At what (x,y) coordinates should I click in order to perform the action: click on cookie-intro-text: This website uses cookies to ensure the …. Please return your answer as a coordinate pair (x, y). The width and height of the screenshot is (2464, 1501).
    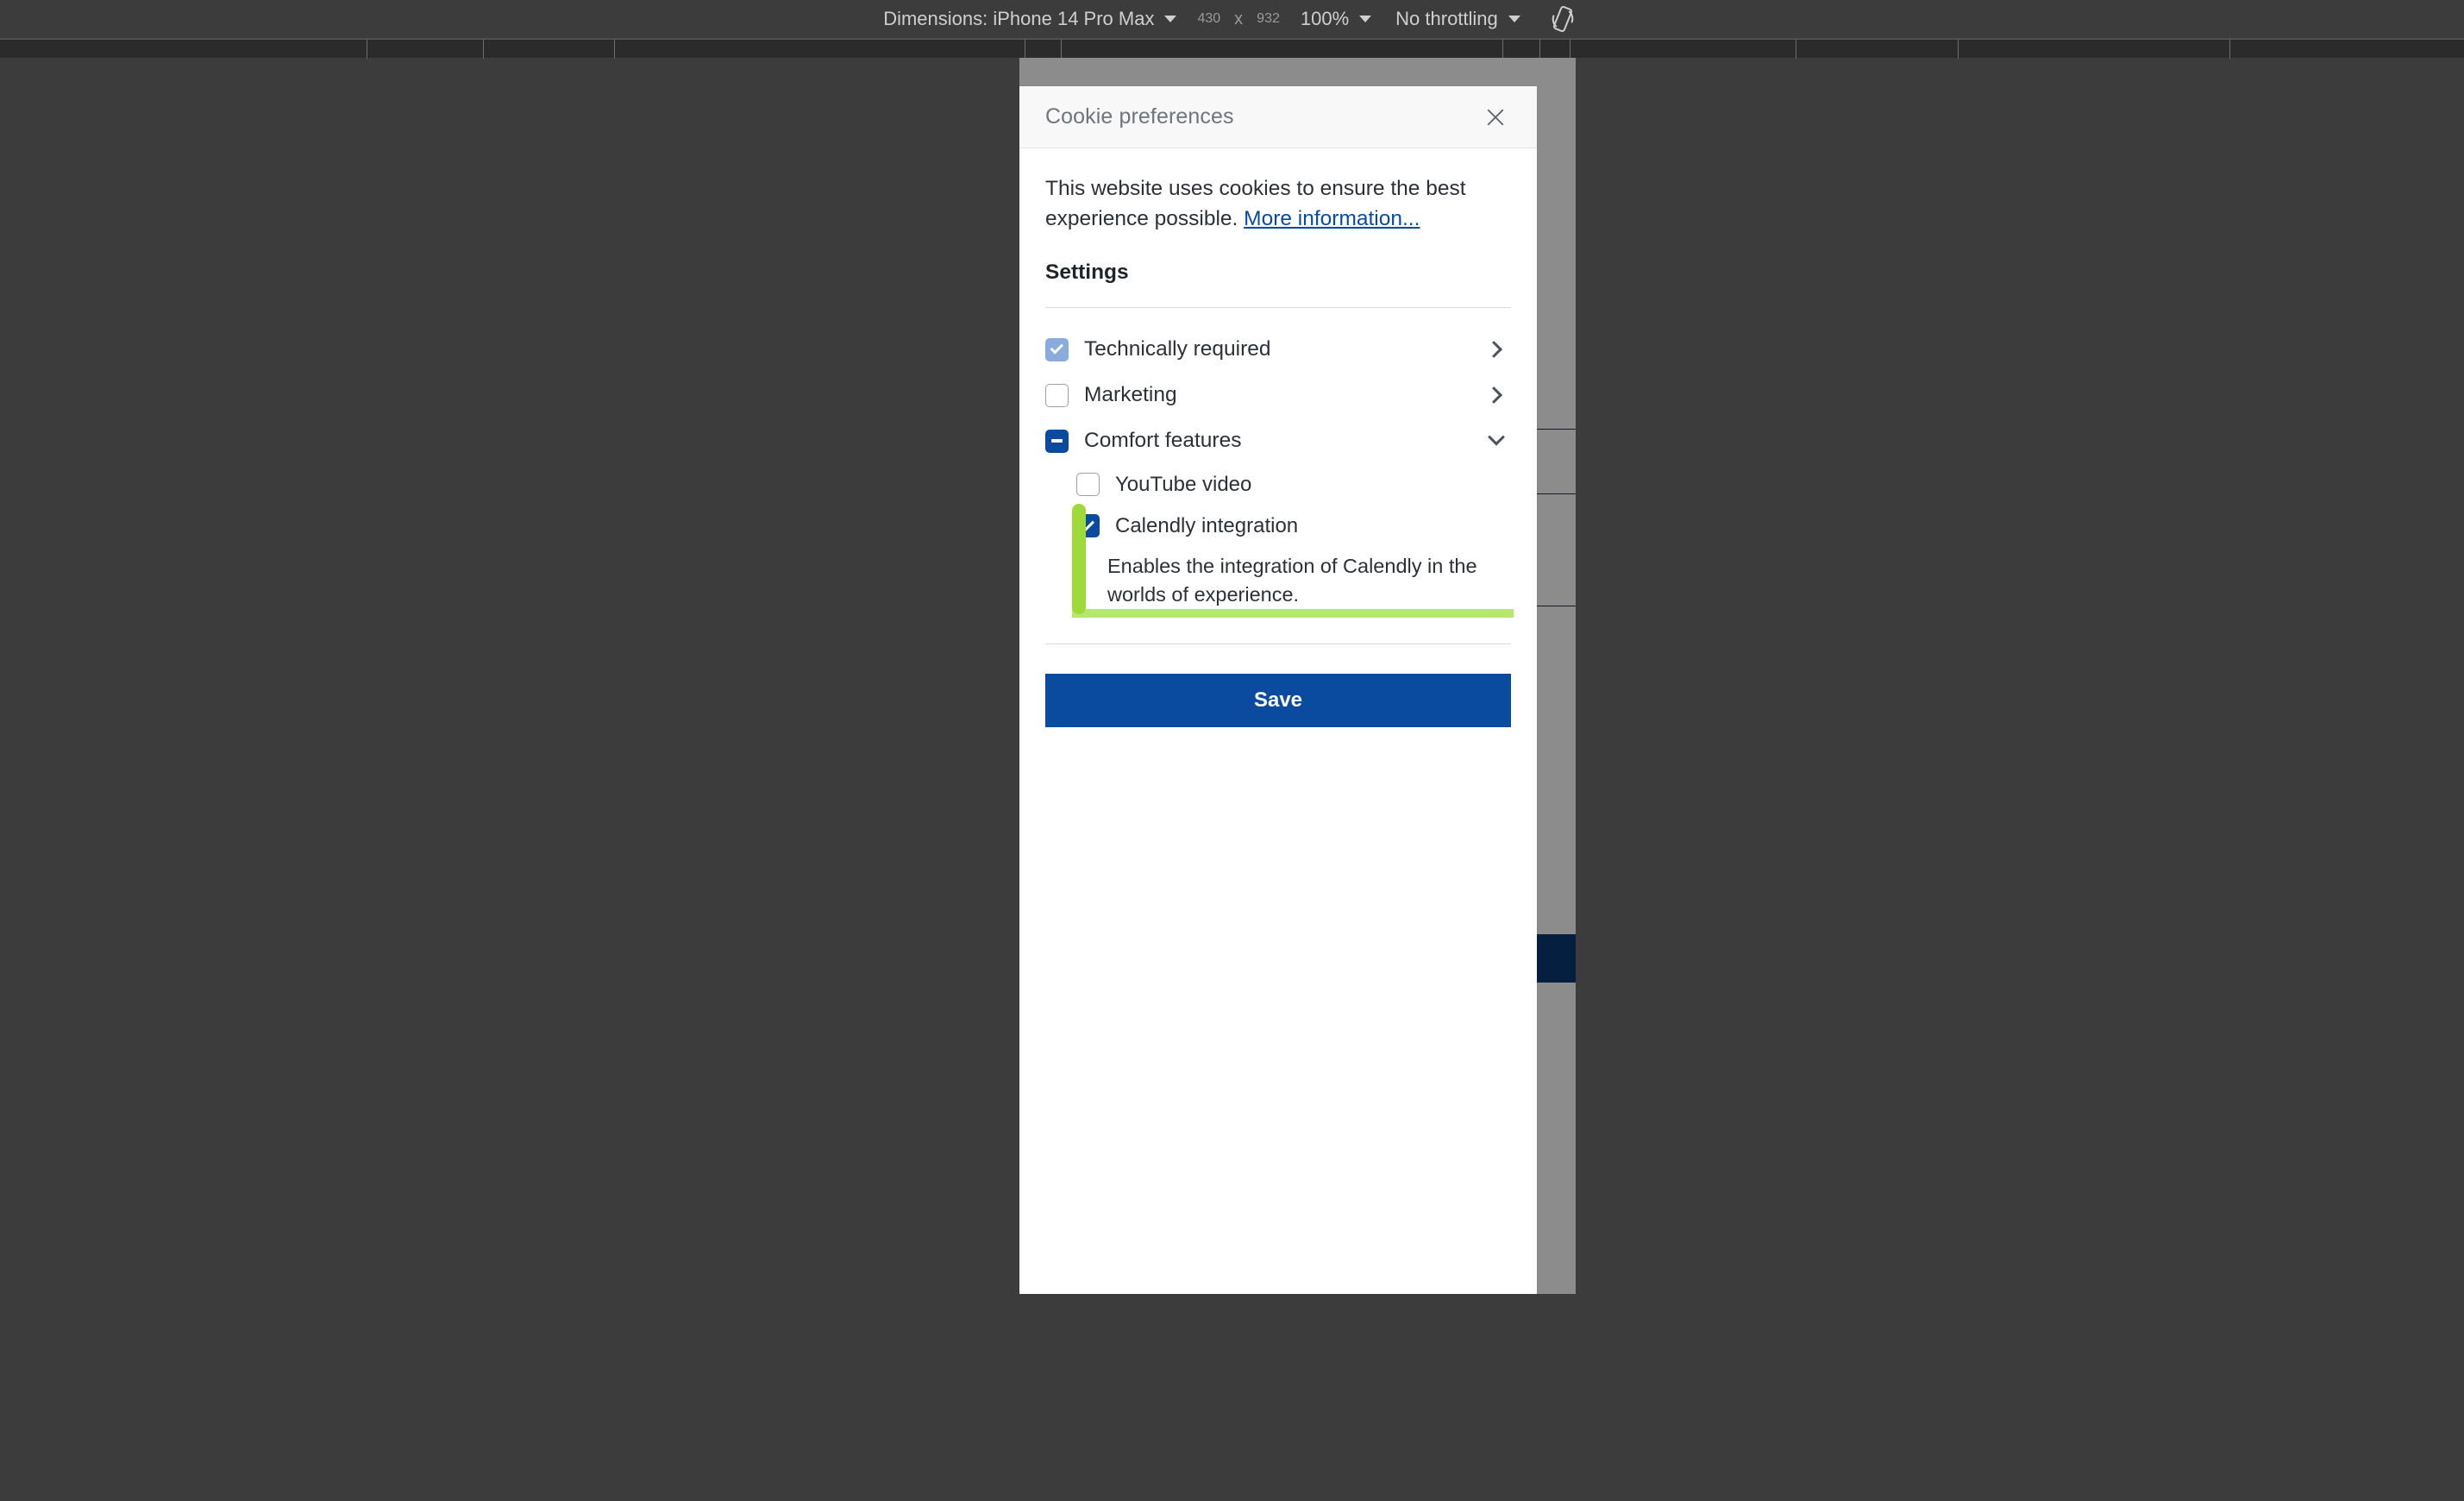
    Looking at the image, I should click on (1261, 204).